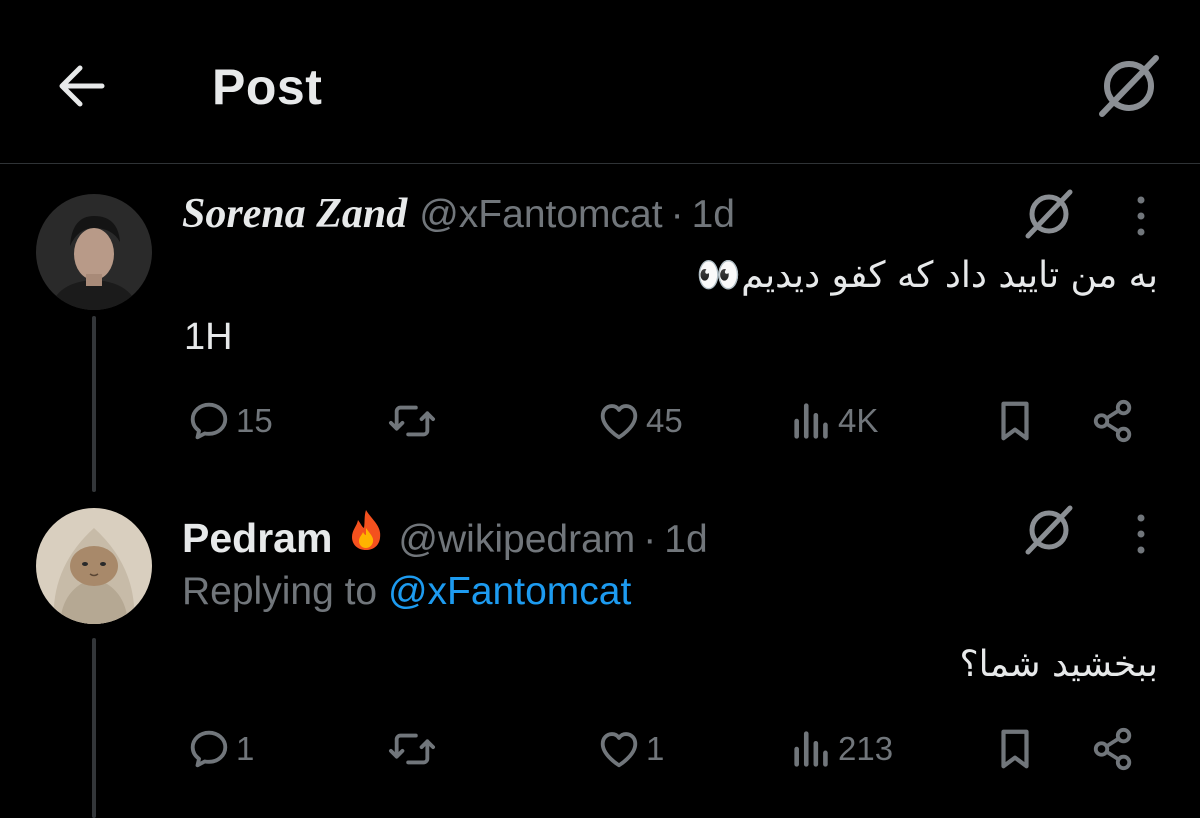 Image resolution: width=1200 pixels, height=818 pixels. What do you see at coordinates (639, 421) in the screenshot?
I see `like-button: 45` at bounding box center [639, 421].